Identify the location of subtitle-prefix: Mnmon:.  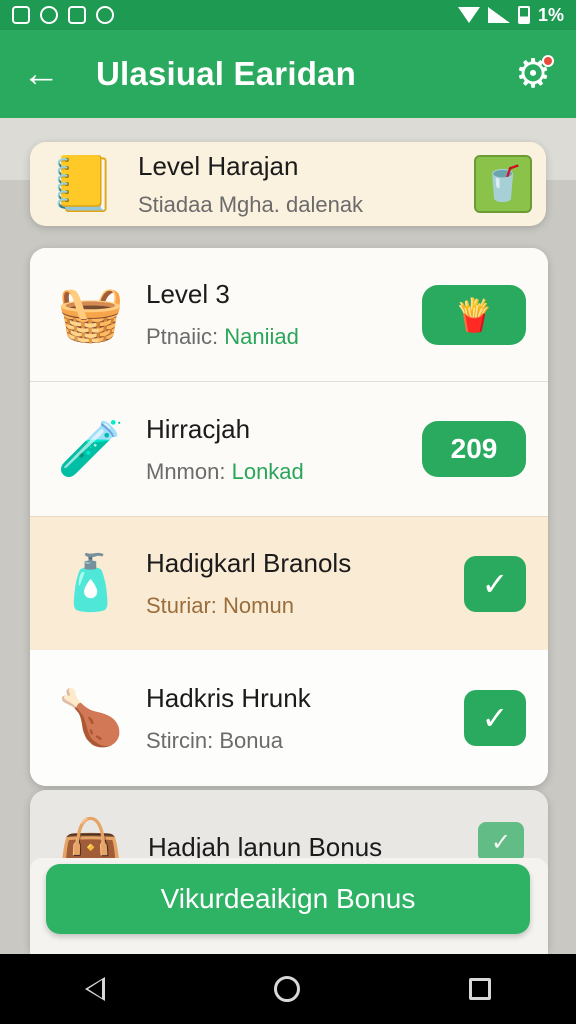
(189, 471).